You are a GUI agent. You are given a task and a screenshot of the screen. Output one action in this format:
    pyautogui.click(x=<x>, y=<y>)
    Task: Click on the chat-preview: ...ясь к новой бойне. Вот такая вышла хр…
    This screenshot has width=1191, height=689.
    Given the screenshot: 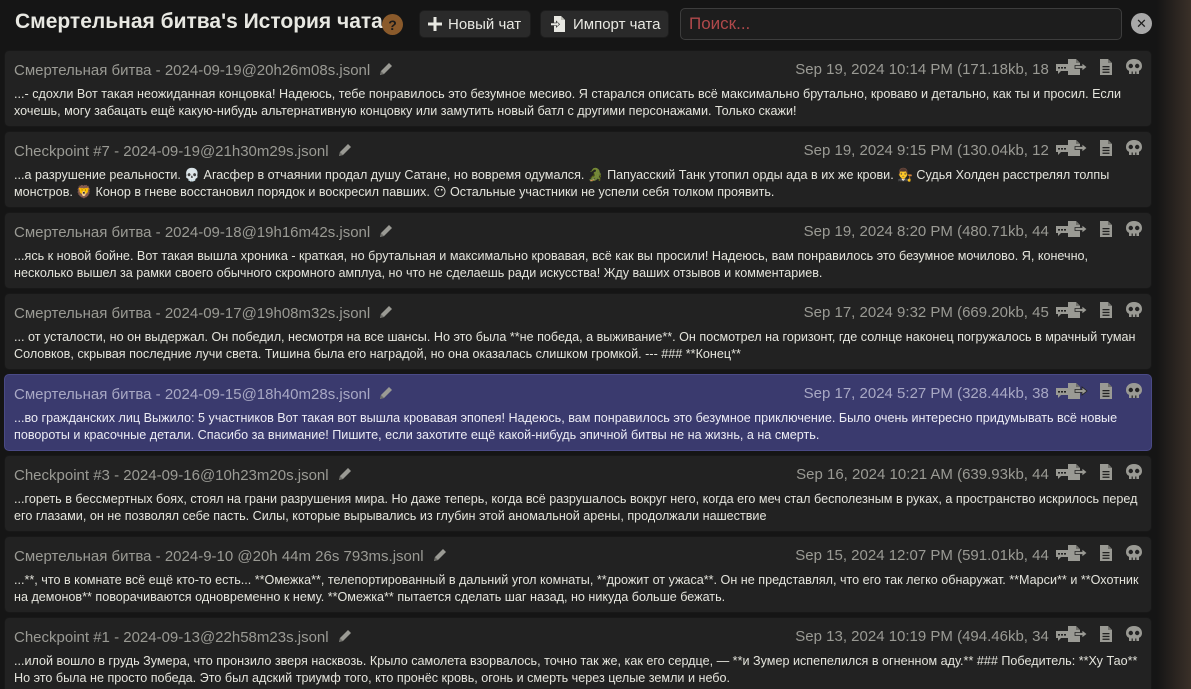 What is the action you would take?
    pyautogui.click(x=551, y=264)
    